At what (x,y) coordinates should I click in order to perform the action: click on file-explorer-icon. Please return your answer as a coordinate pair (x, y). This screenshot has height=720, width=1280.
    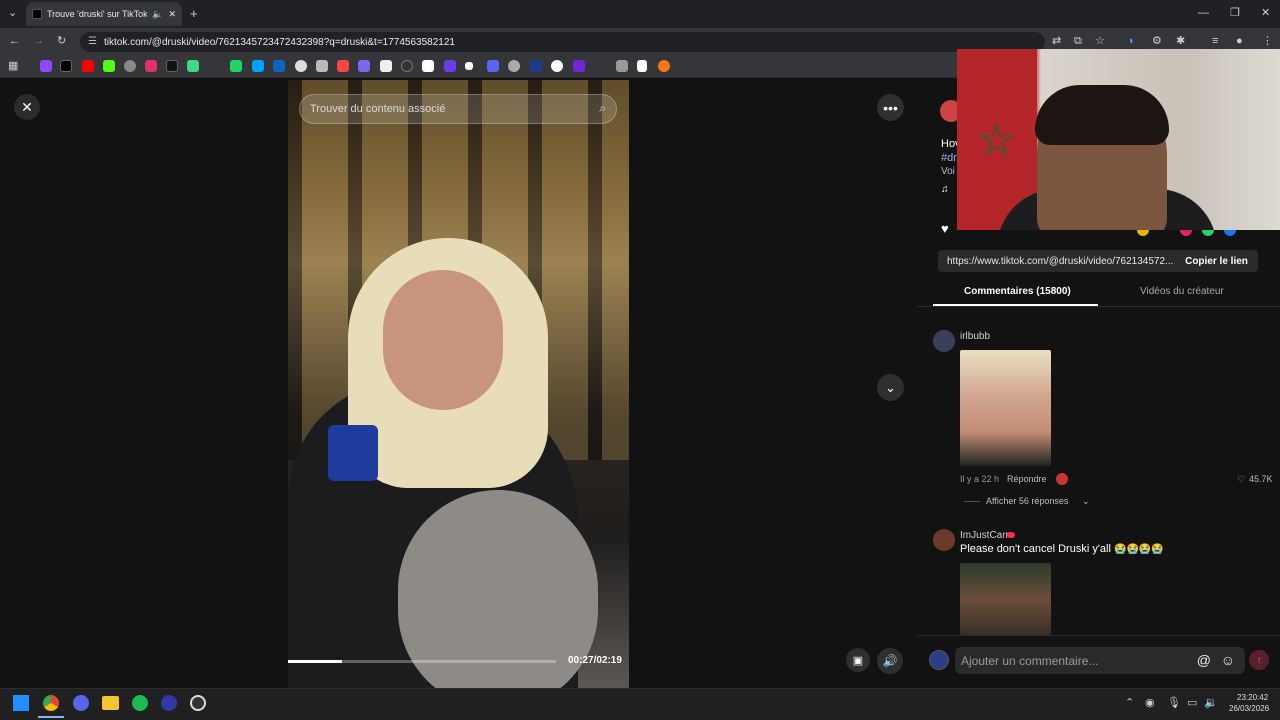
    Looking at the image, I should click on (110, 703).